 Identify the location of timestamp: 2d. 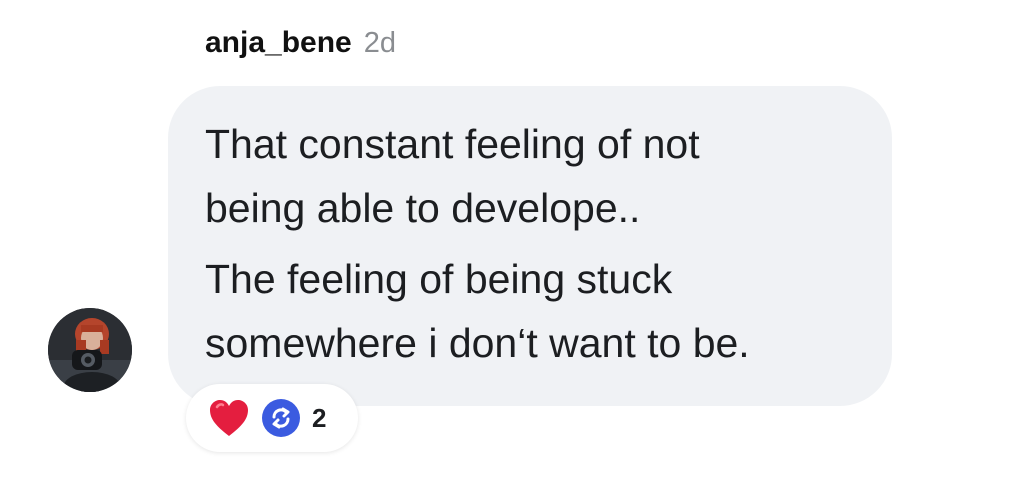
(380, 43).